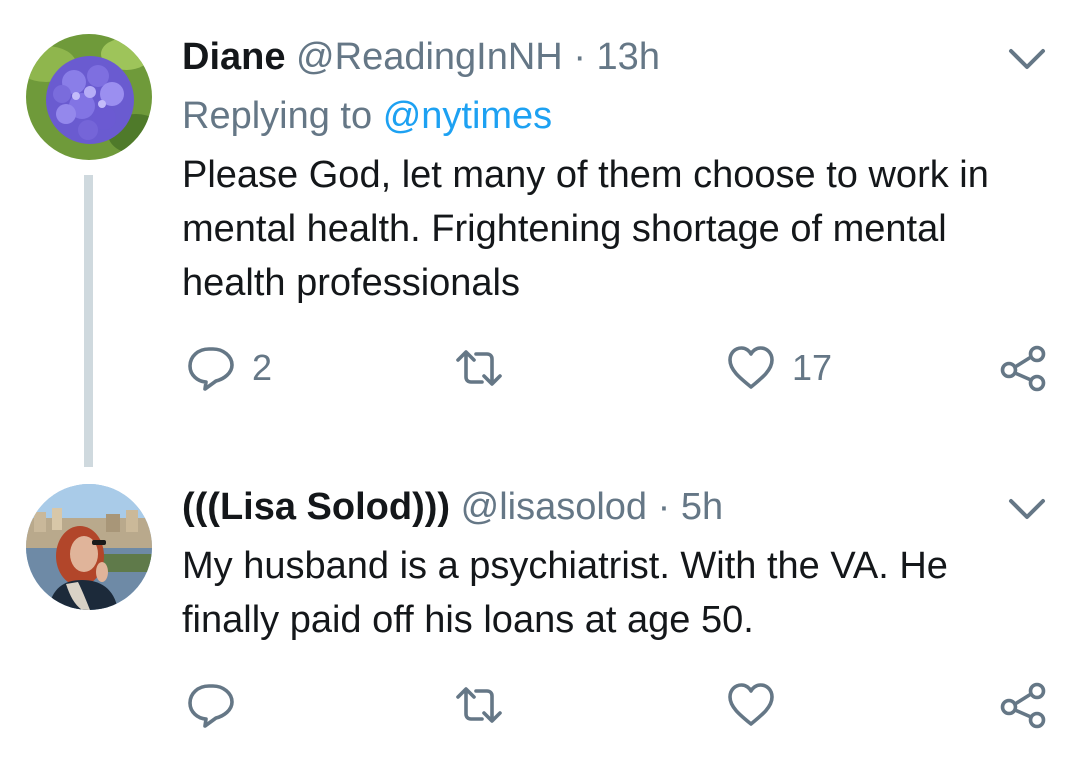 This screenshot has height=767, width=1080. I want to click on reply-button: 2, so click(229, 368).